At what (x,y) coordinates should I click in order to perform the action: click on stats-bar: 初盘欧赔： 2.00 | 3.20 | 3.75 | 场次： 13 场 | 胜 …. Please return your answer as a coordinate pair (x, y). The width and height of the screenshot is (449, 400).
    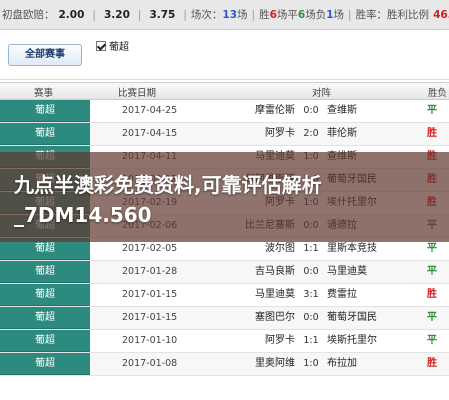
    Looking at the image, I should click on (224, 15).